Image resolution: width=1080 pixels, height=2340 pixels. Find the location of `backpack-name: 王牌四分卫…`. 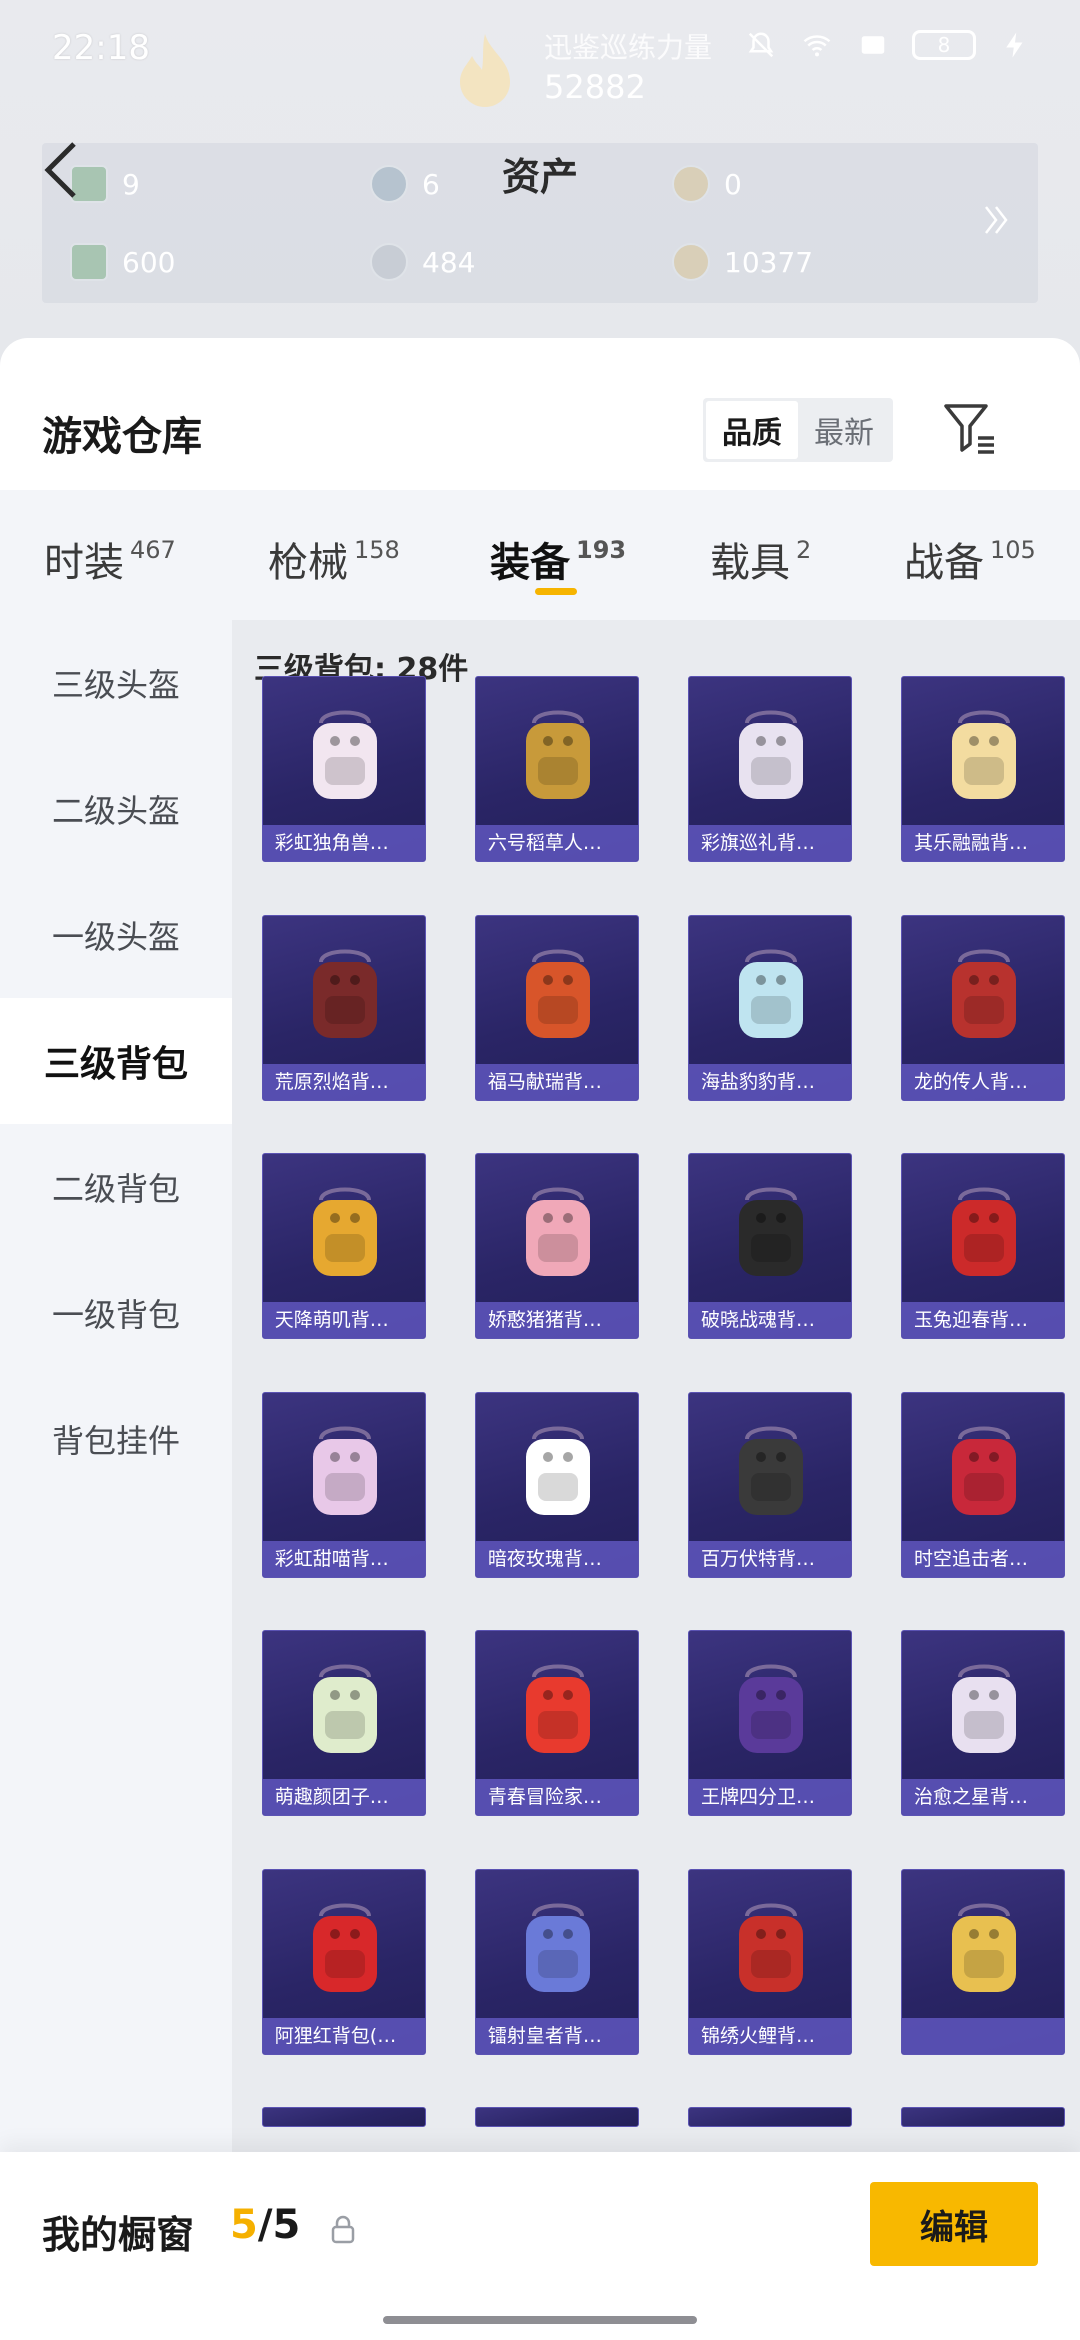

backpack-name: 王牌四分卫… is located at coordinates (769, 1797).